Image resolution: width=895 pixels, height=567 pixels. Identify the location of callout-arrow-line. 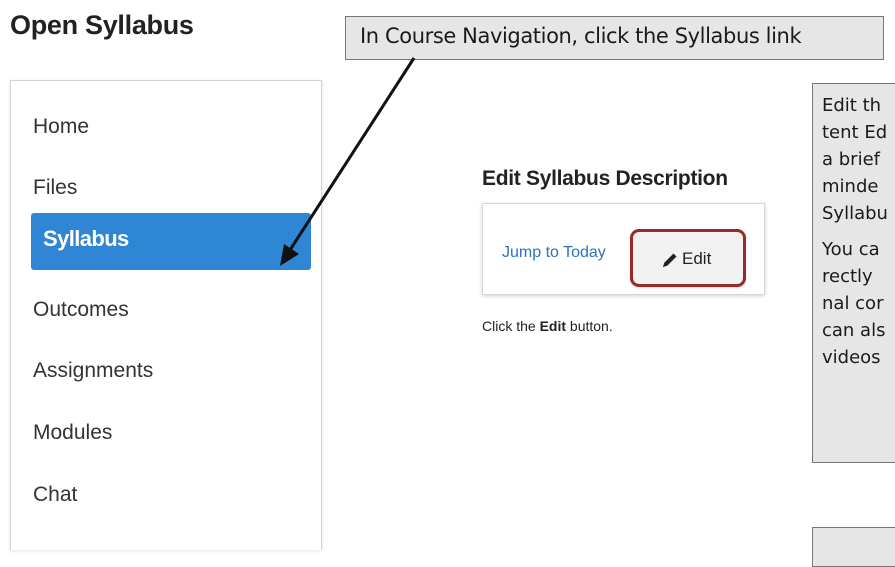
(352, 154).